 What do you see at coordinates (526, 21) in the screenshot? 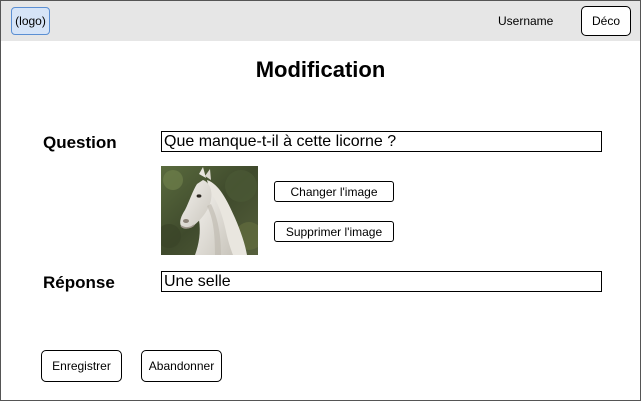
I see `username-label: Username` at bounding box center [526, 21].